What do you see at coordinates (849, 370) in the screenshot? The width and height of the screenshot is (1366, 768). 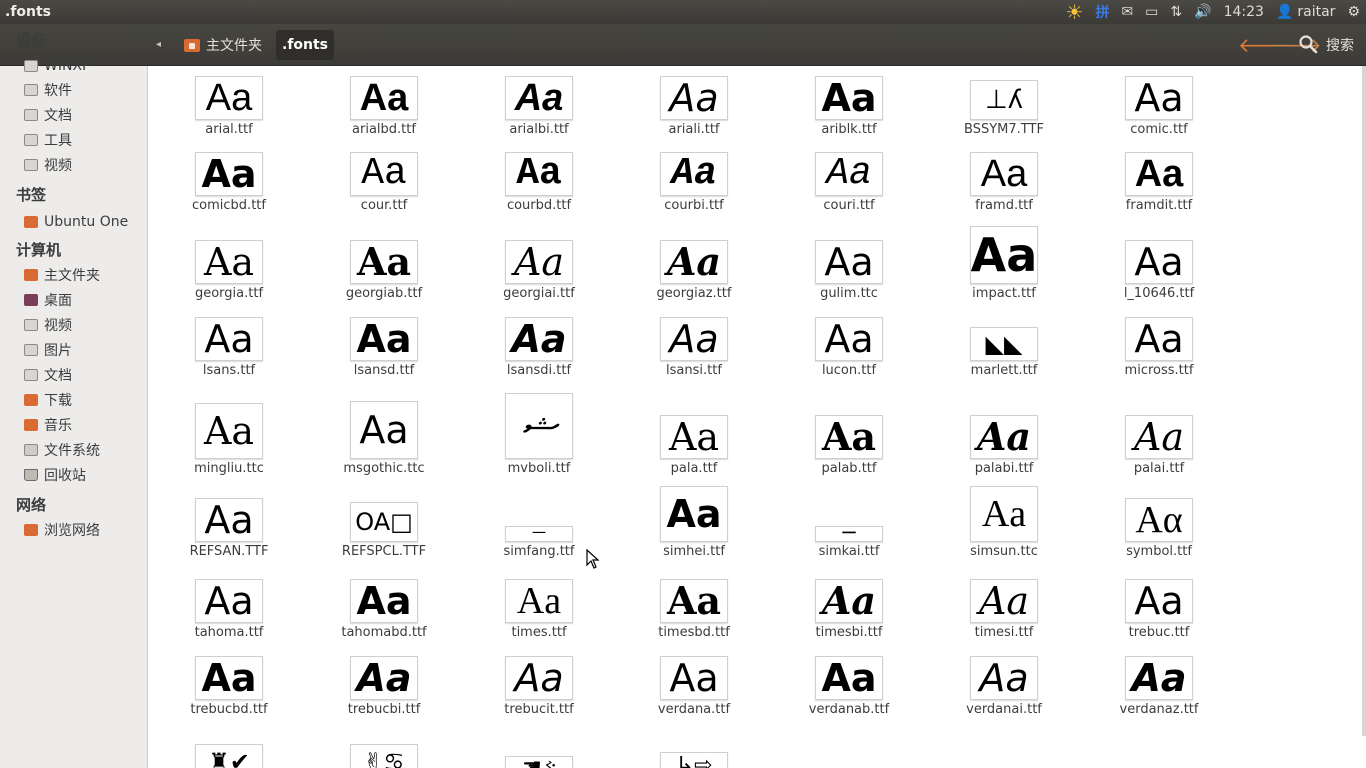 I see `file-name: lucon.ttf` at bounding box center [849, 370].